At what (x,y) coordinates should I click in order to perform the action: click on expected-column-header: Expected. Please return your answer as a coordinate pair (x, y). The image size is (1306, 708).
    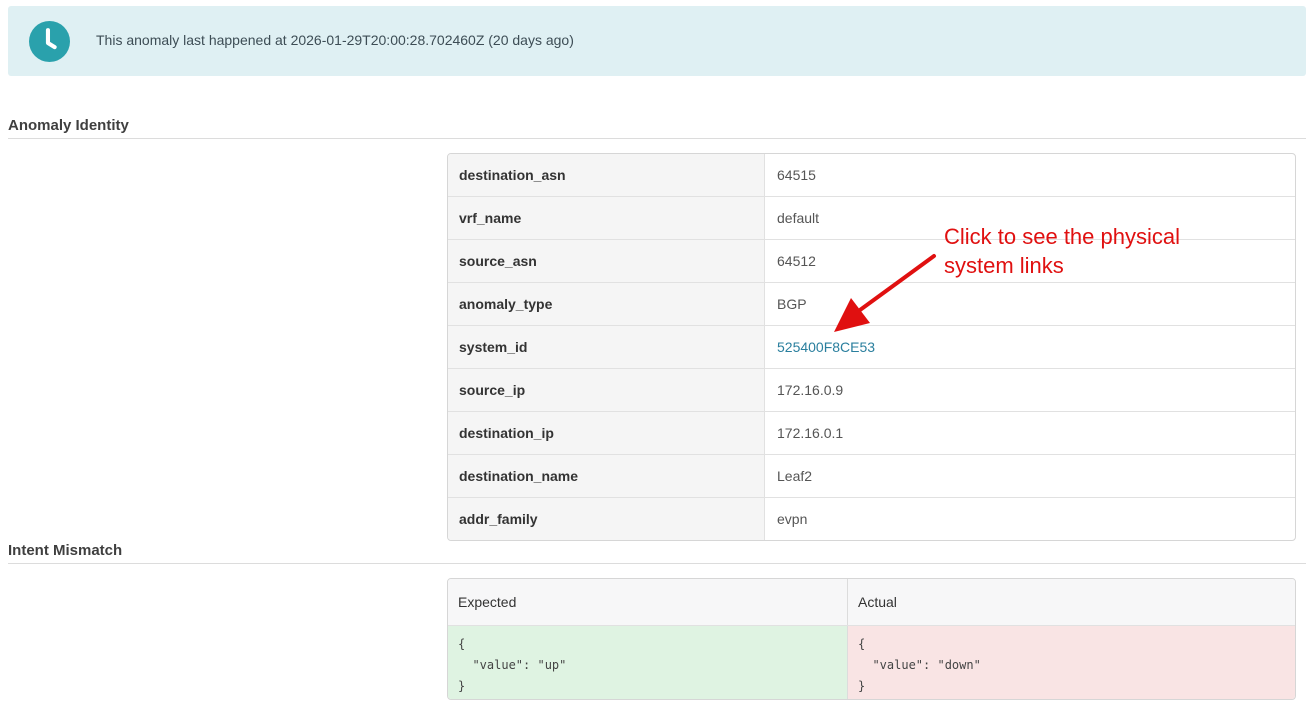
    Looking at the image, I should click on (648, 602).